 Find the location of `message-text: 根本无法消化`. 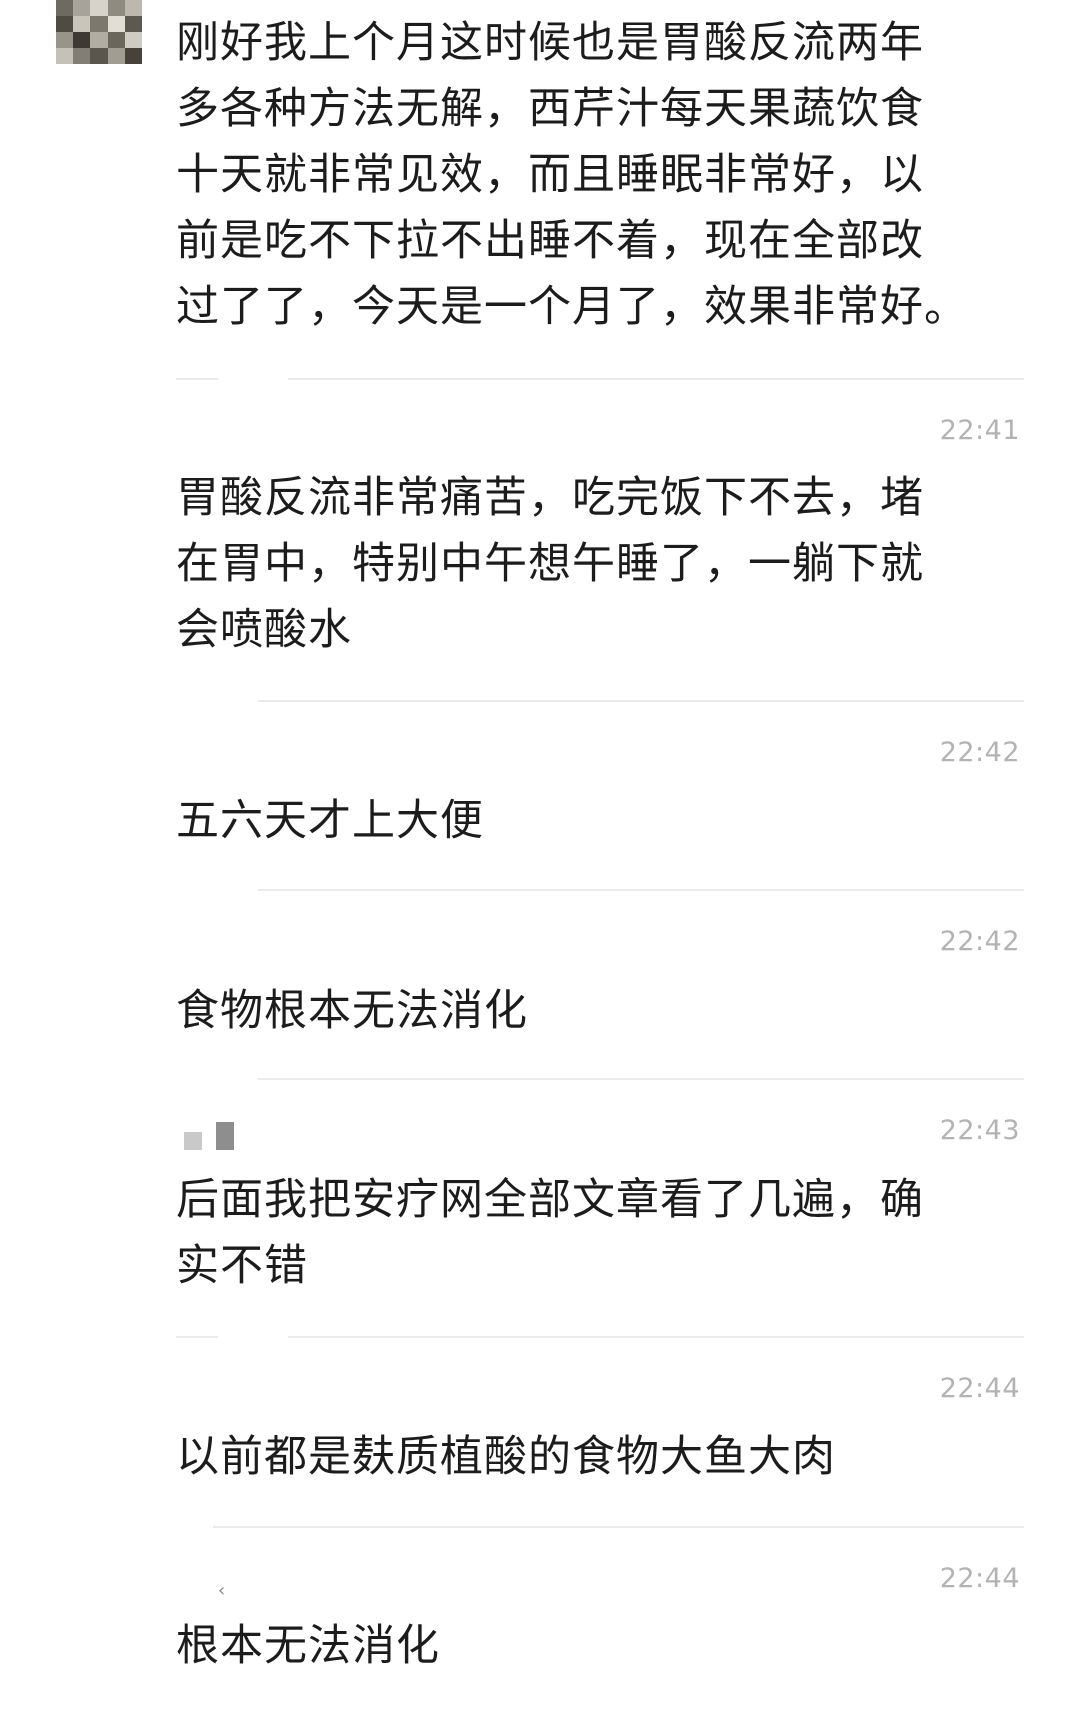

message-text: 根本无法消化 is located at coordinates (308, 1646).